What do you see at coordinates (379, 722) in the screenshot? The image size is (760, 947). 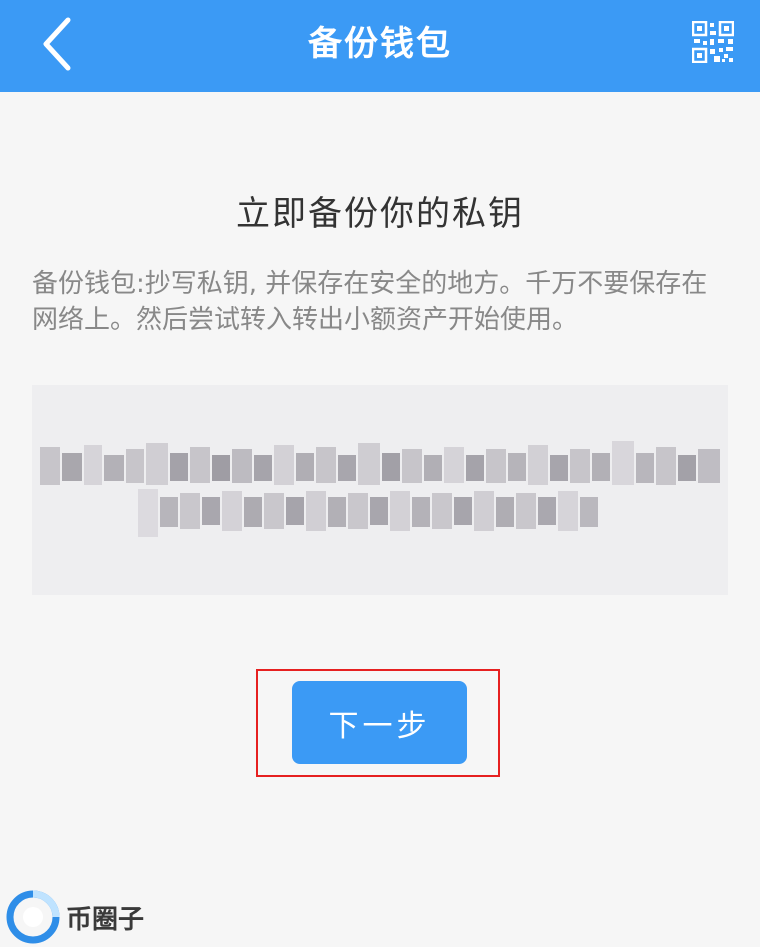 I see `next-step-button: 下一步` at bounding box center [379, 722].